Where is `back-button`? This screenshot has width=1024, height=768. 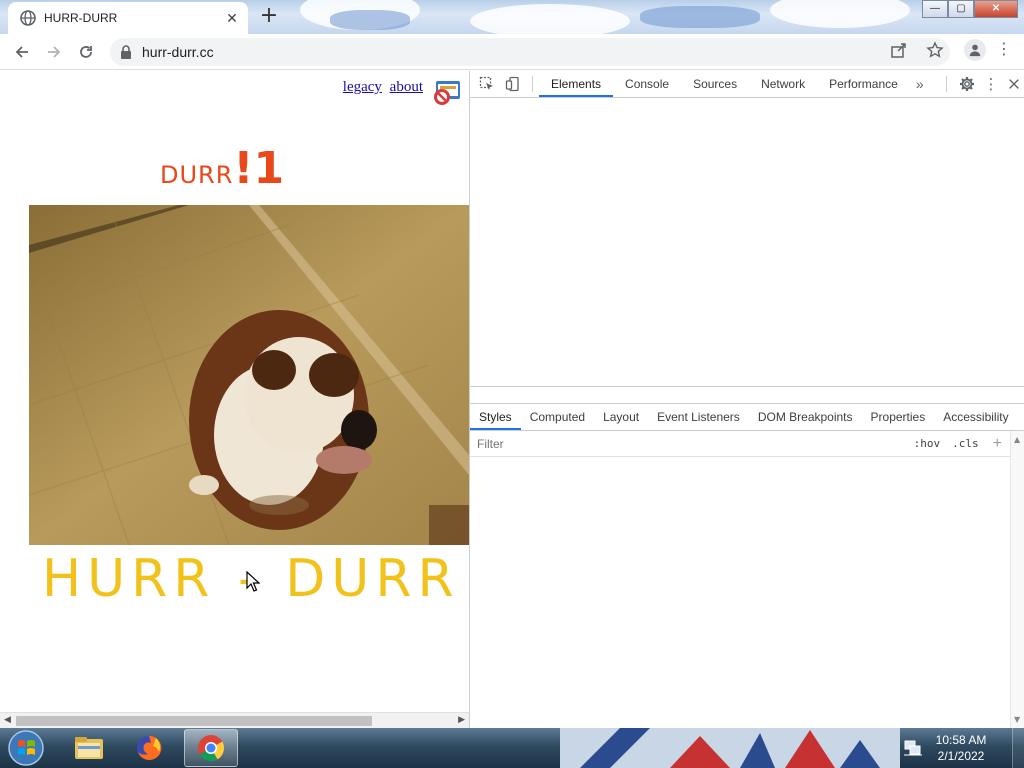
back-button is located at coordinates (22, 52).